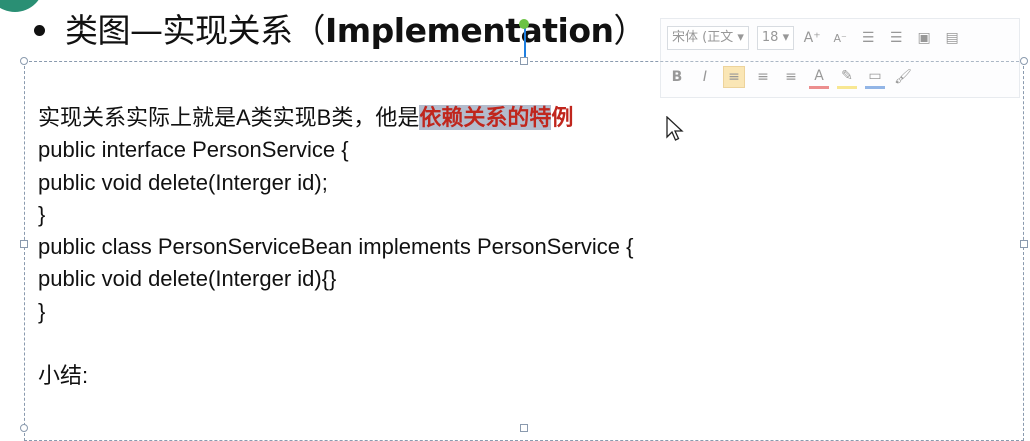 The width and height of the screenshot is (1030, 441). What do you see at coordinates (524, 61) in the screenshot?
I see `resize-handle-top-middle` at bounding box center [524, 61].